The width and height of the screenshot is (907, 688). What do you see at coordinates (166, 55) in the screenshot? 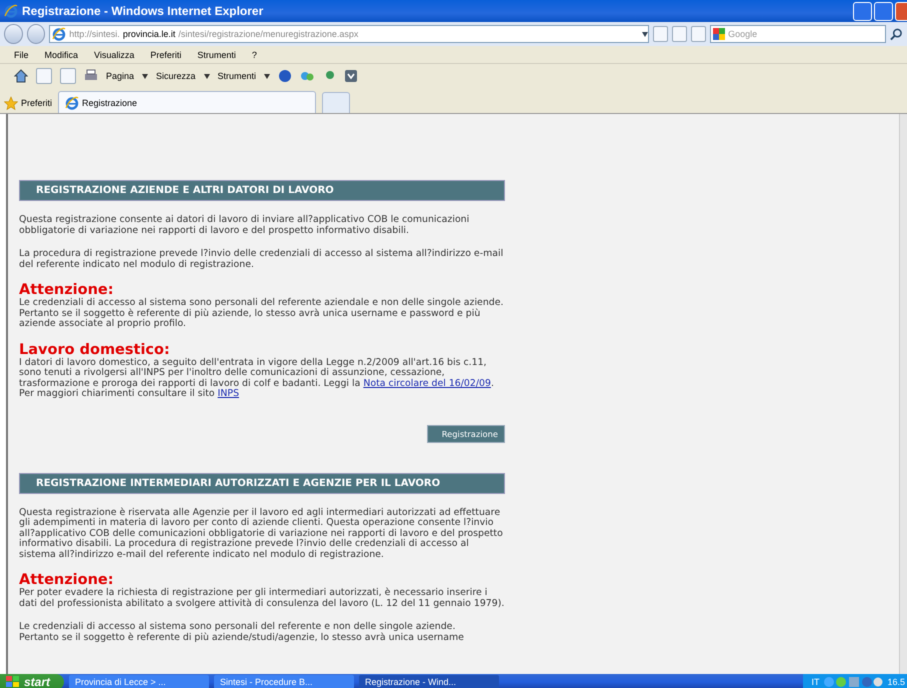
I see `menu-item: Preferiti` at bounding box center [166, 55].